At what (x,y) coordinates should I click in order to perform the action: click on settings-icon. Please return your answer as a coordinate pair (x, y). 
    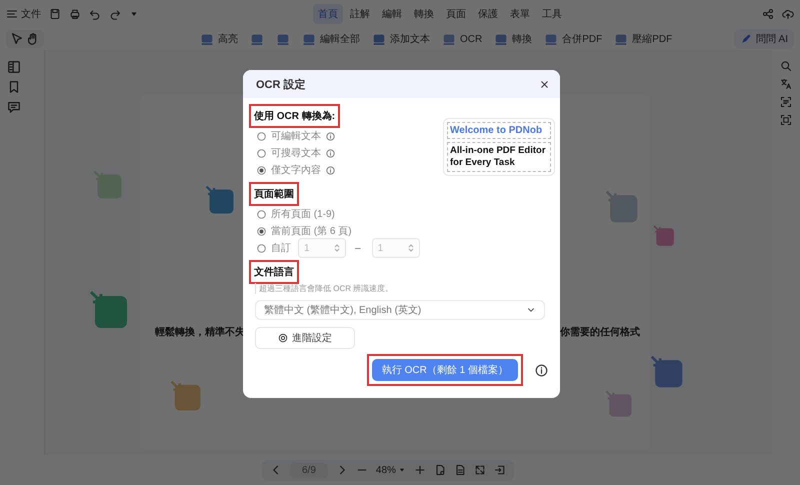
    Looking at the image, I should click on (283, 338).